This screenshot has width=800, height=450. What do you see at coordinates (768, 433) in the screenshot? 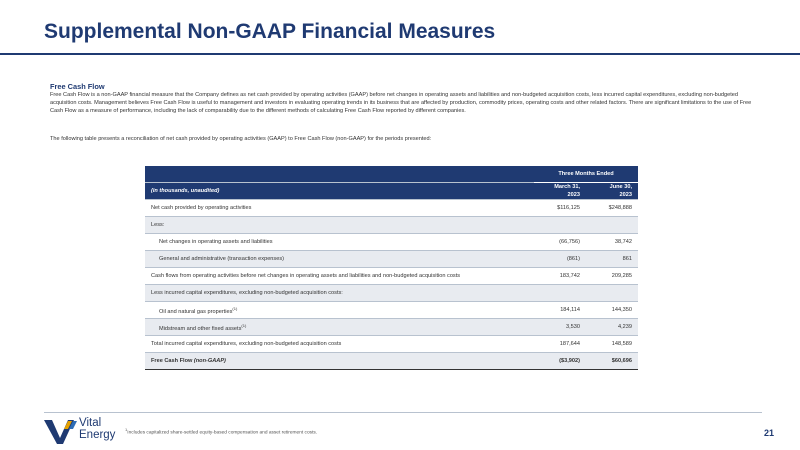
I see `page-number: 21` at bounding box center [768, 433].